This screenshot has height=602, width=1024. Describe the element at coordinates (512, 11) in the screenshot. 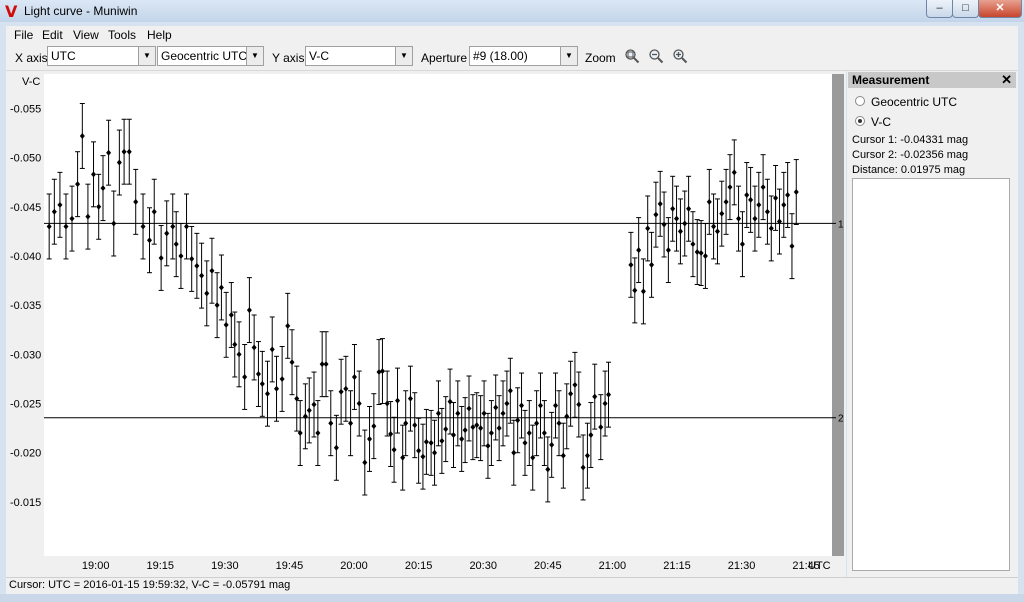

I see `title-bar` at that location.